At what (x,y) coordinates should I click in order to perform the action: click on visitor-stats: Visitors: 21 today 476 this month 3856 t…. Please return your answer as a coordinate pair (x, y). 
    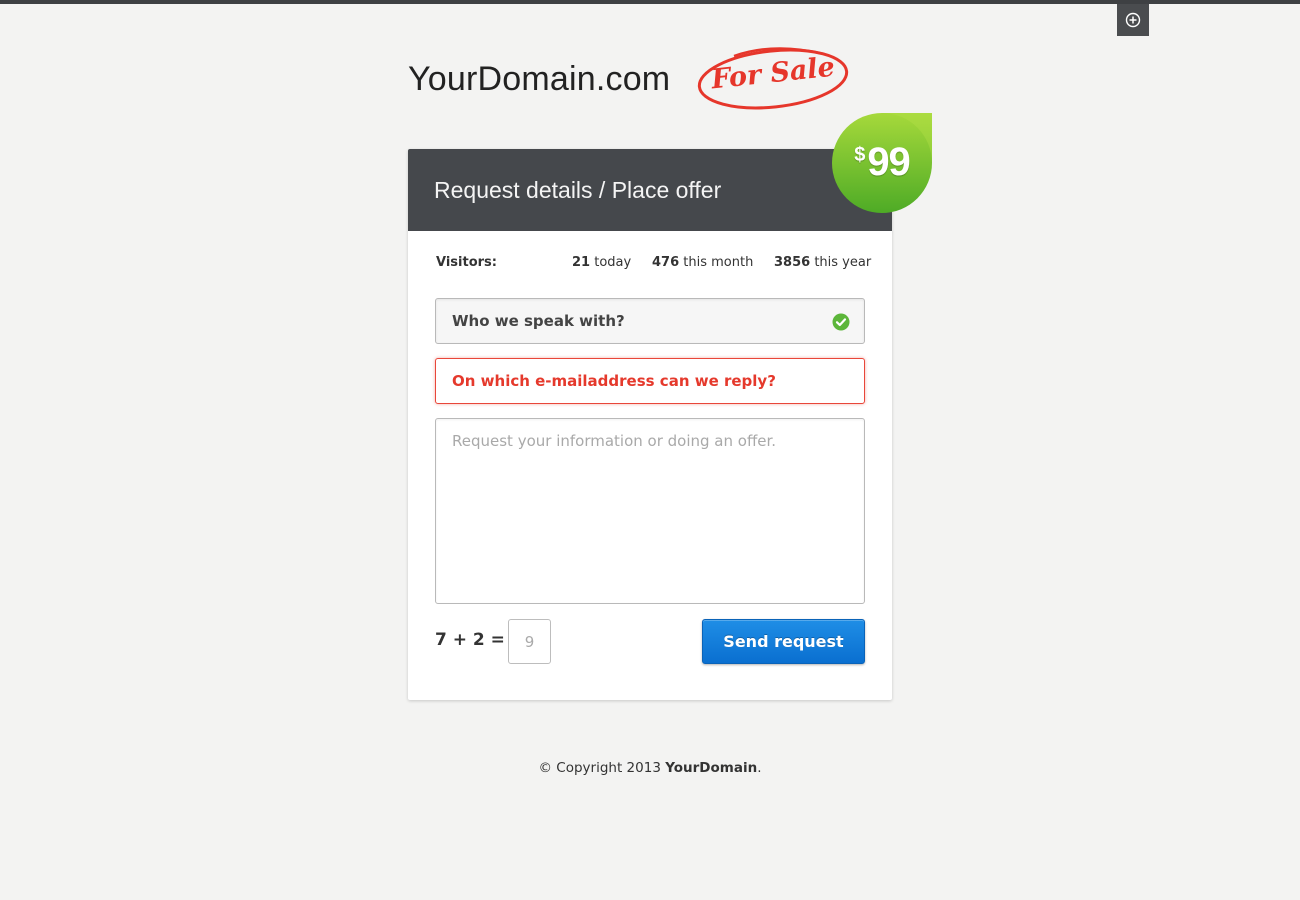
    Looking at the image, I should click on (653, 265).